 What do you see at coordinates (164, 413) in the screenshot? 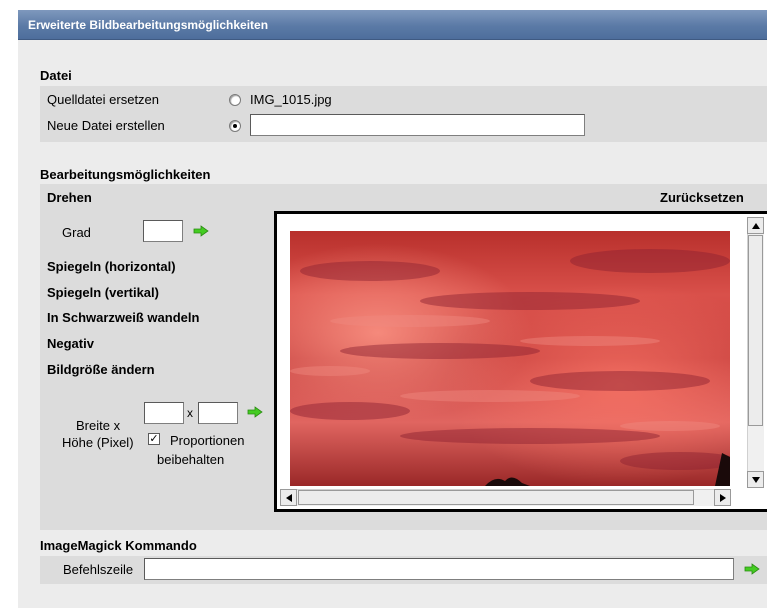
I see `width-input` at bounding box center [164, 413].